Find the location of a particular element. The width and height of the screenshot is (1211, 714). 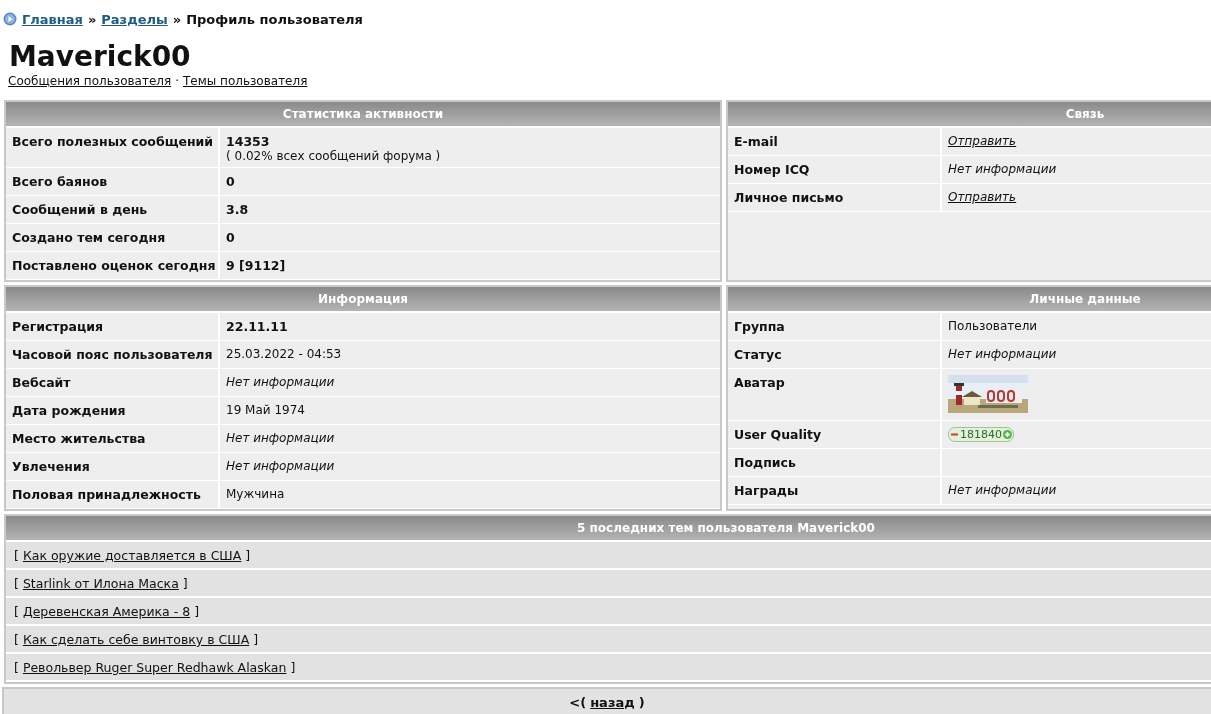

field-value: 22.11.11 is located at coordinates (257, 326).